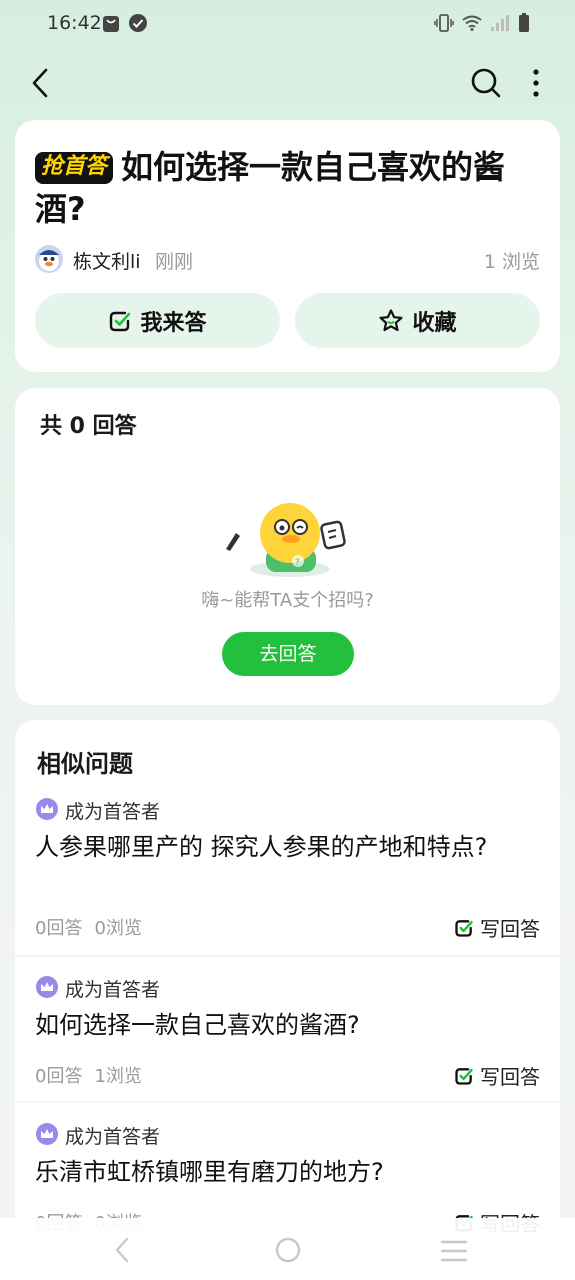  Describe the element at coordinates (287, 83) in the screenshot. I see `app-bar` at that location.